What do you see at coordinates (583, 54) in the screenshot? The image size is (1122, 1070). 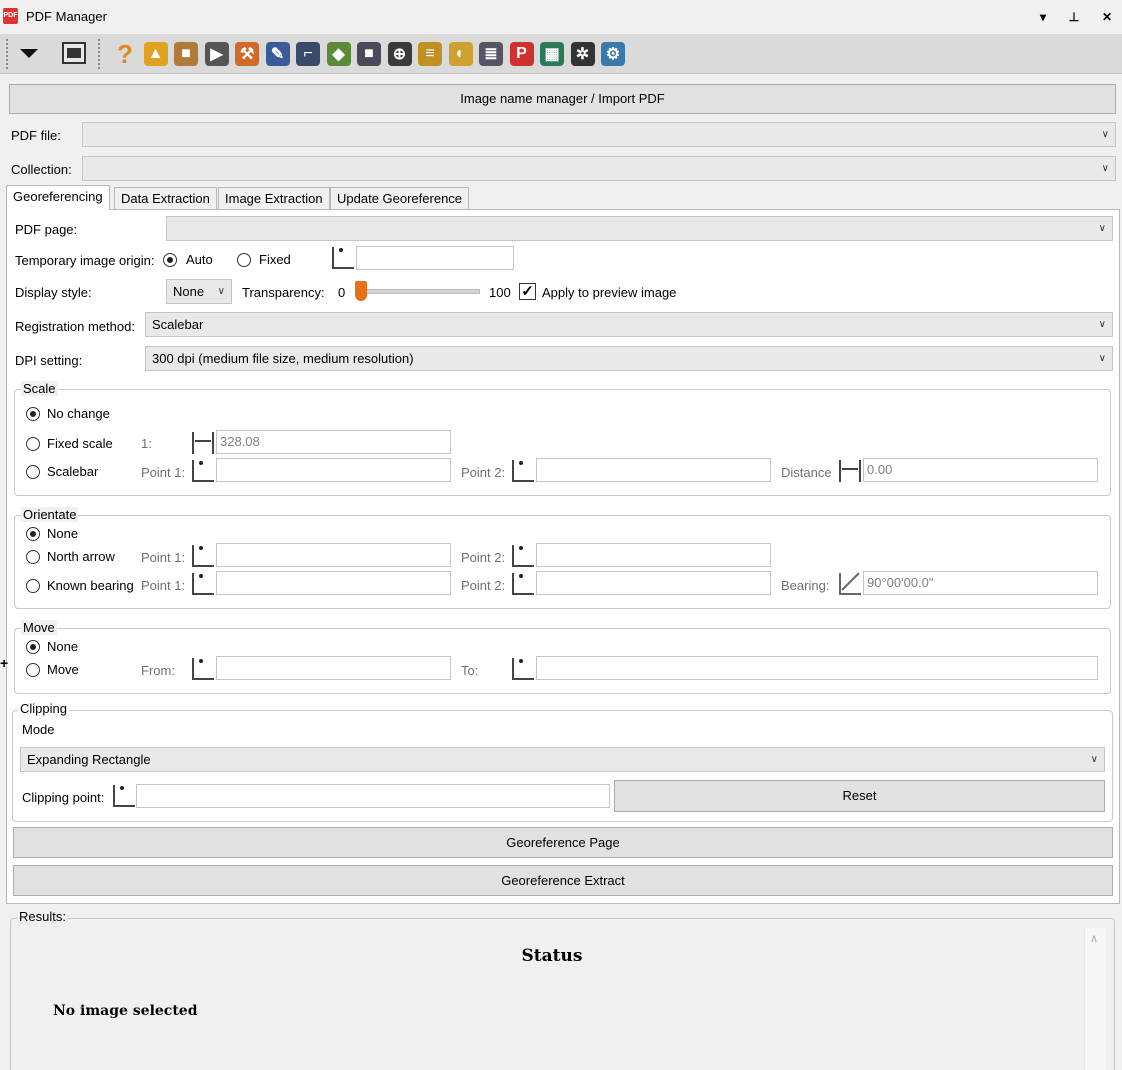 I see `gear-icon: ✲` at bounding box center [583, 54].